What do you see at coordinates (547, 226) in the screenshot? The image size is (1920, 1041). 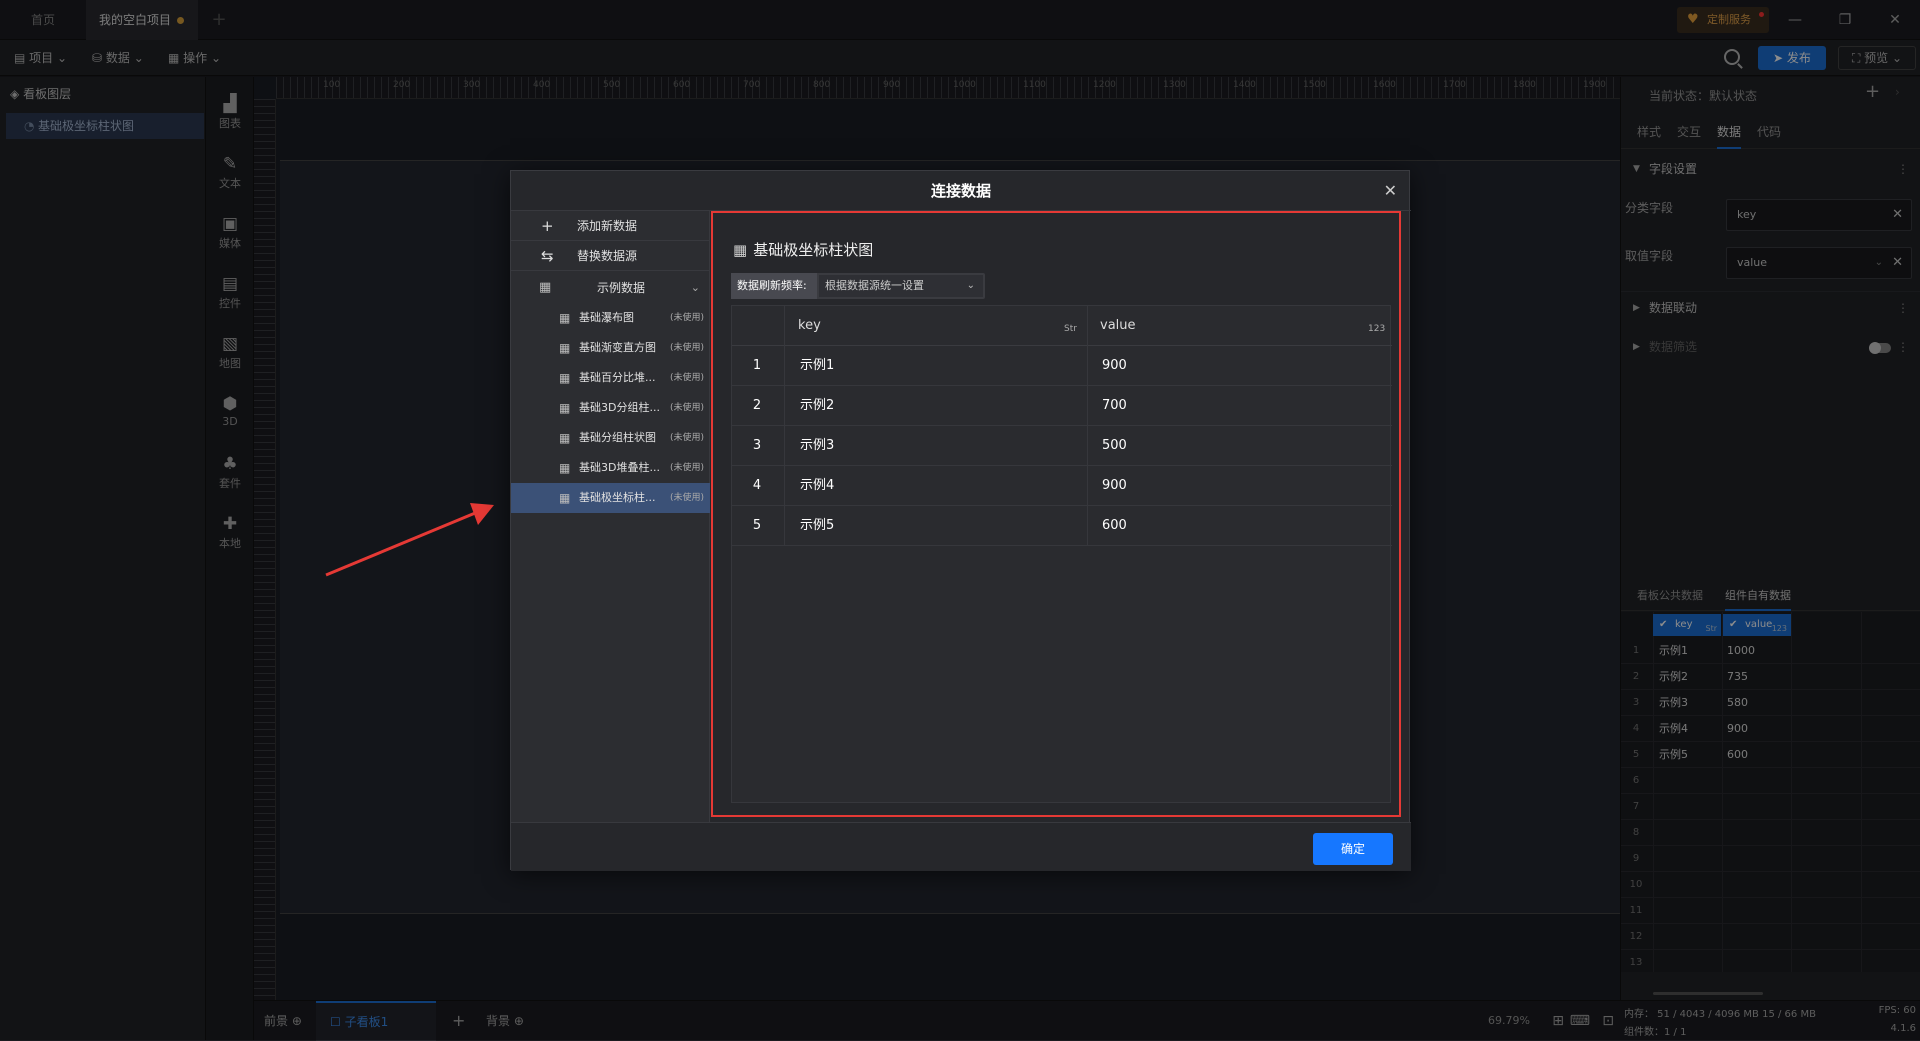 I see `plus-icon: +` at bounding box center [547, 226].